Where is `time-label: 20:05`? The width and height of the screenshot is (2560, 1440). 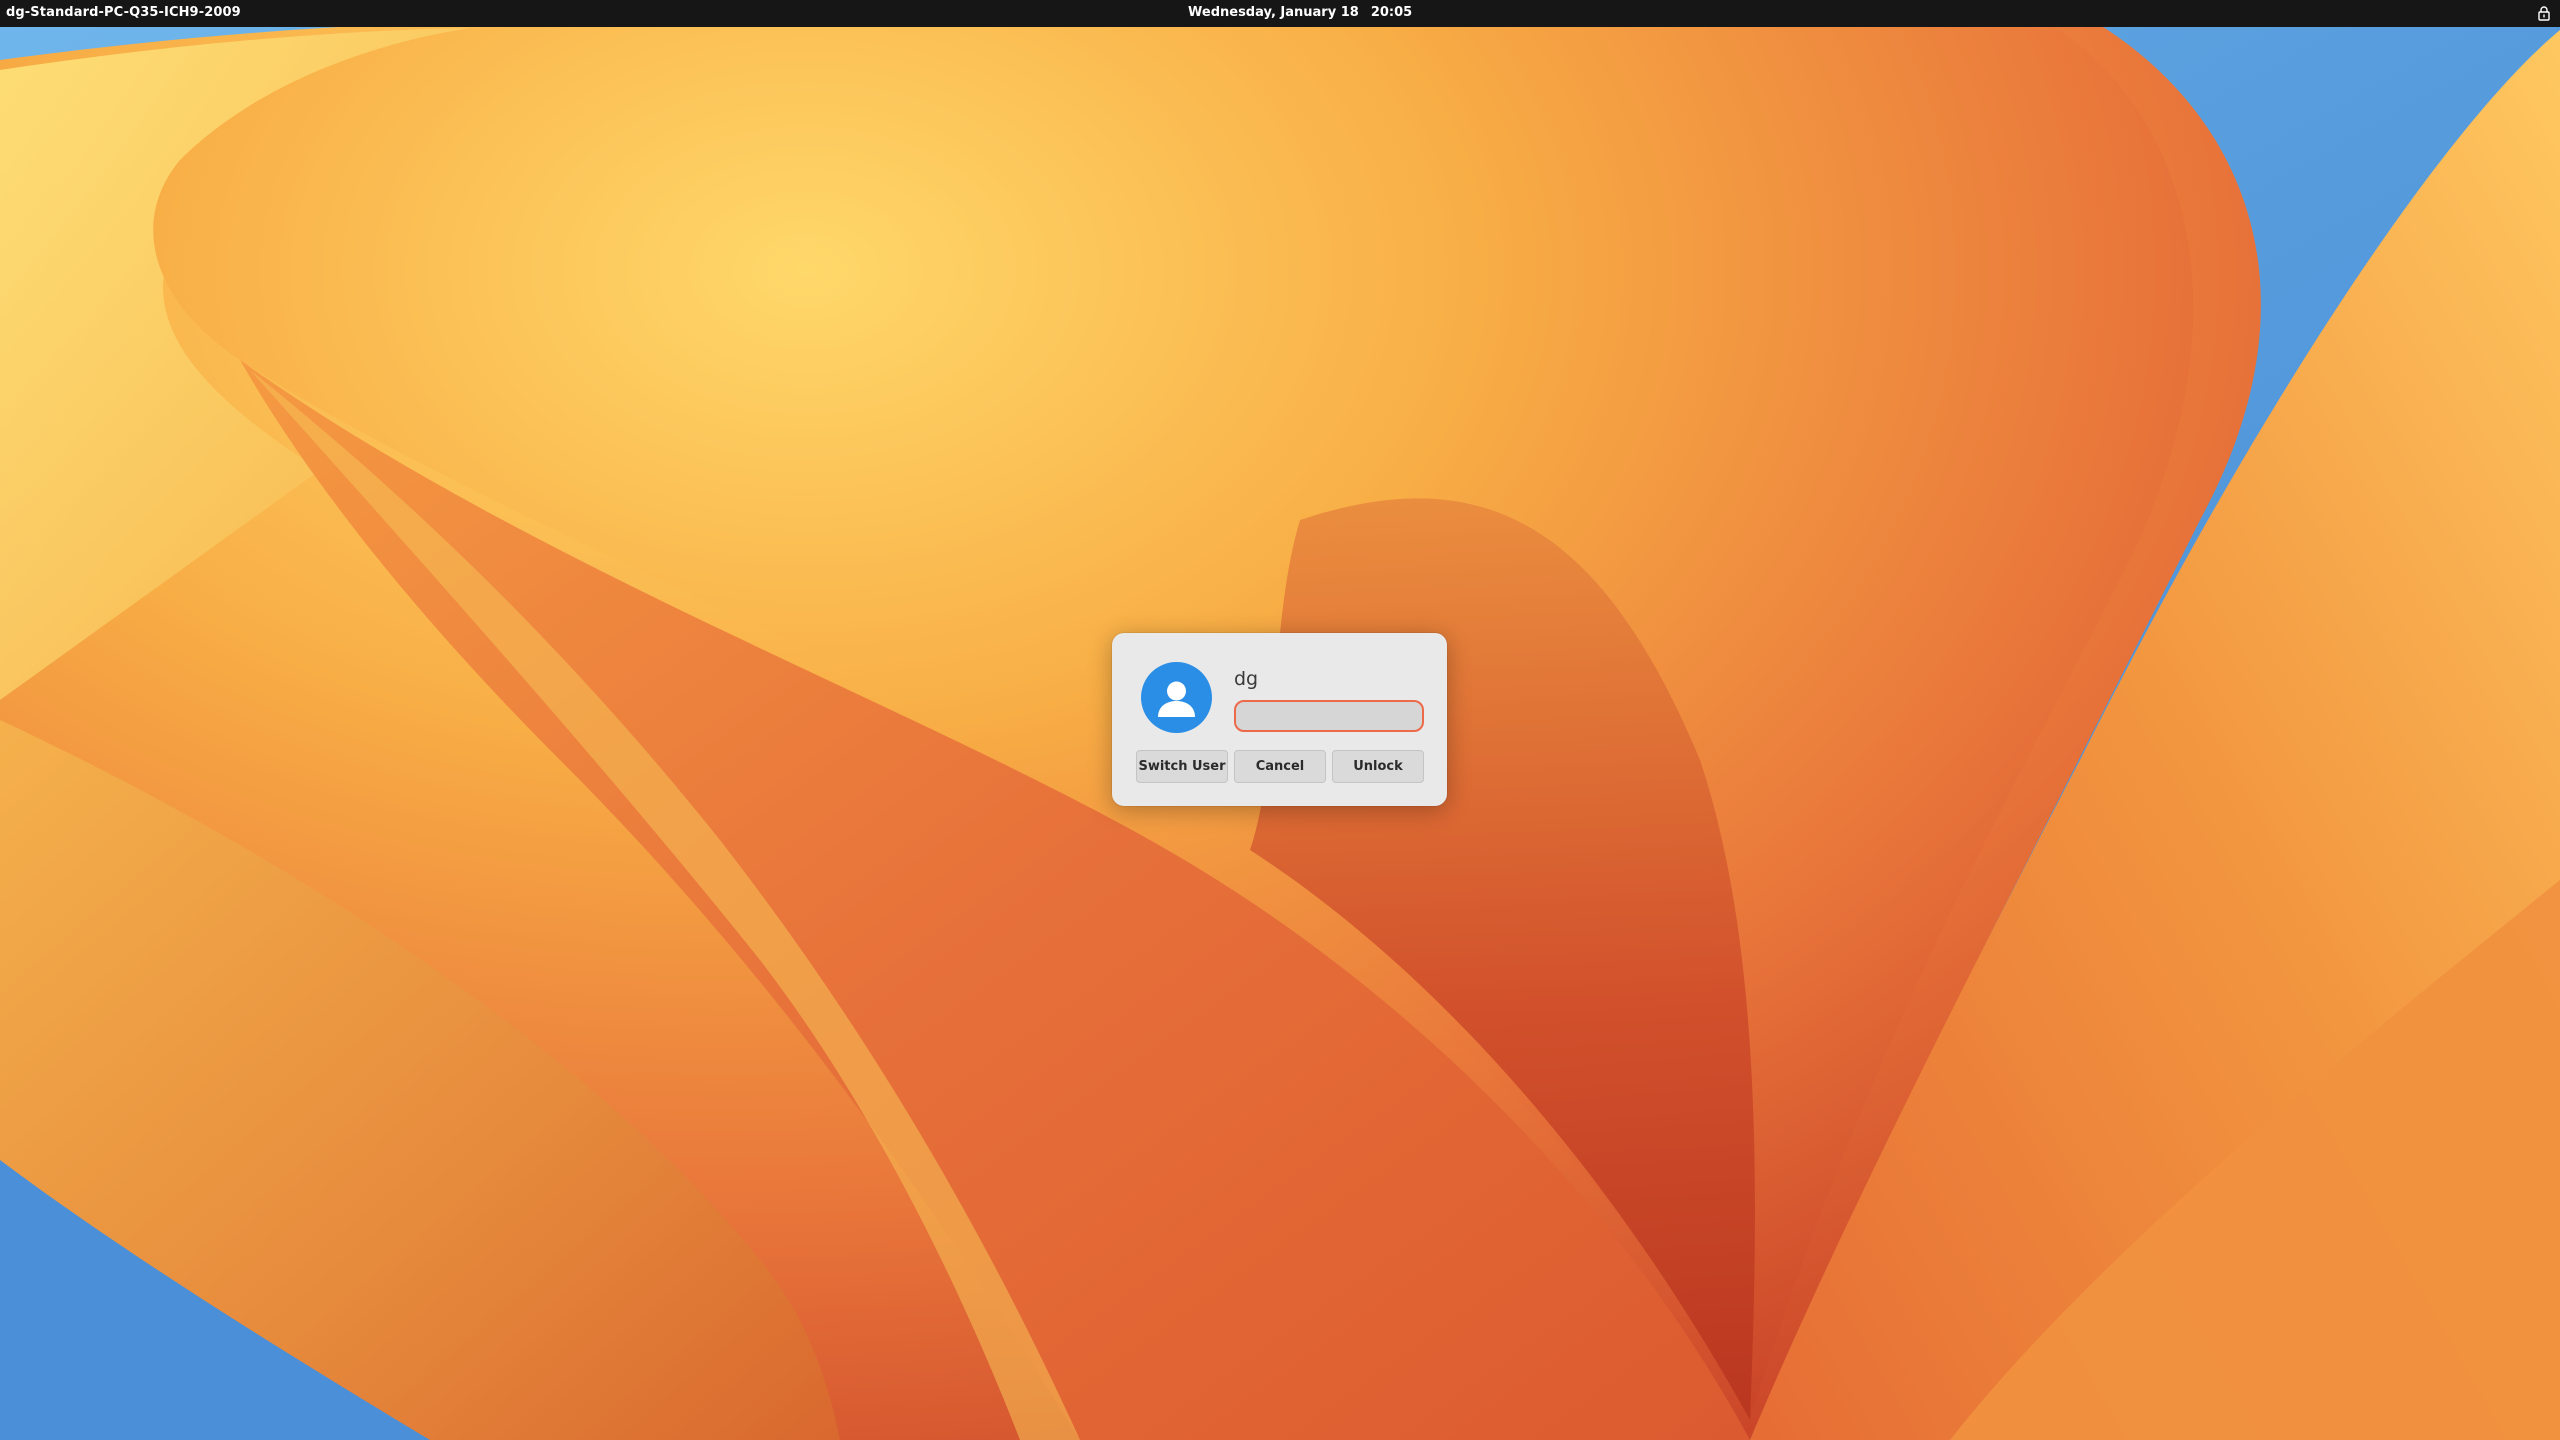
time-label: 20:05 is located at coordinates (1391, 12).